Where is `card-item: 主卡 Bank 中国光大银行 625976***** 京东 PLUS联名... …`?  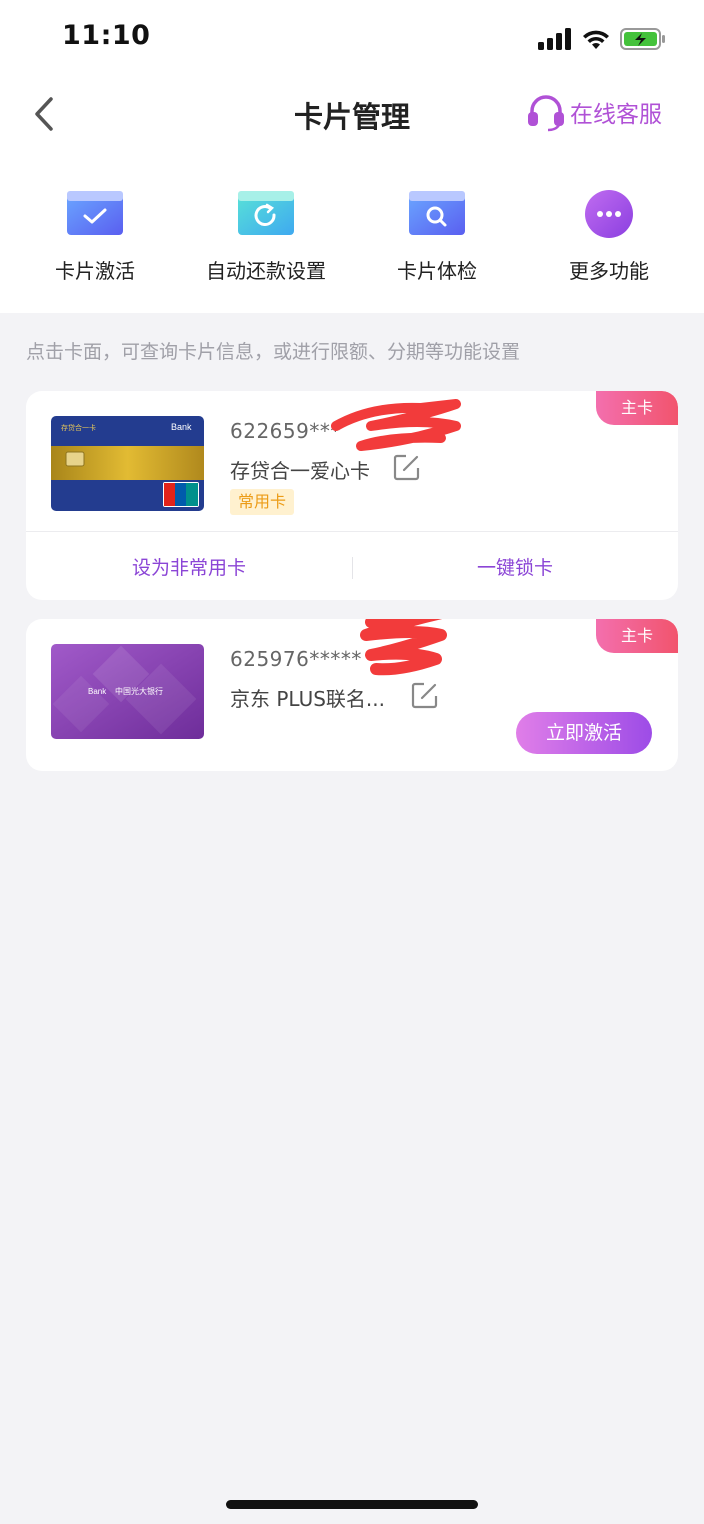
card-item: 主卡 Bank 中国光大银行 625976***** 京东 PLUS联名... … is located at coordinates (352, 695).